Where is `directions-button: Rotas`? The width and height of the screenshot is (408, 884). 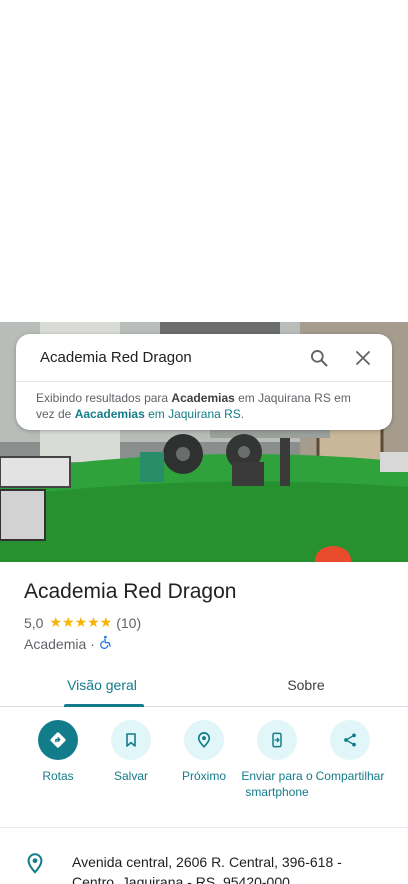
directions-button: Rotas is located at coordinates (58, 752).